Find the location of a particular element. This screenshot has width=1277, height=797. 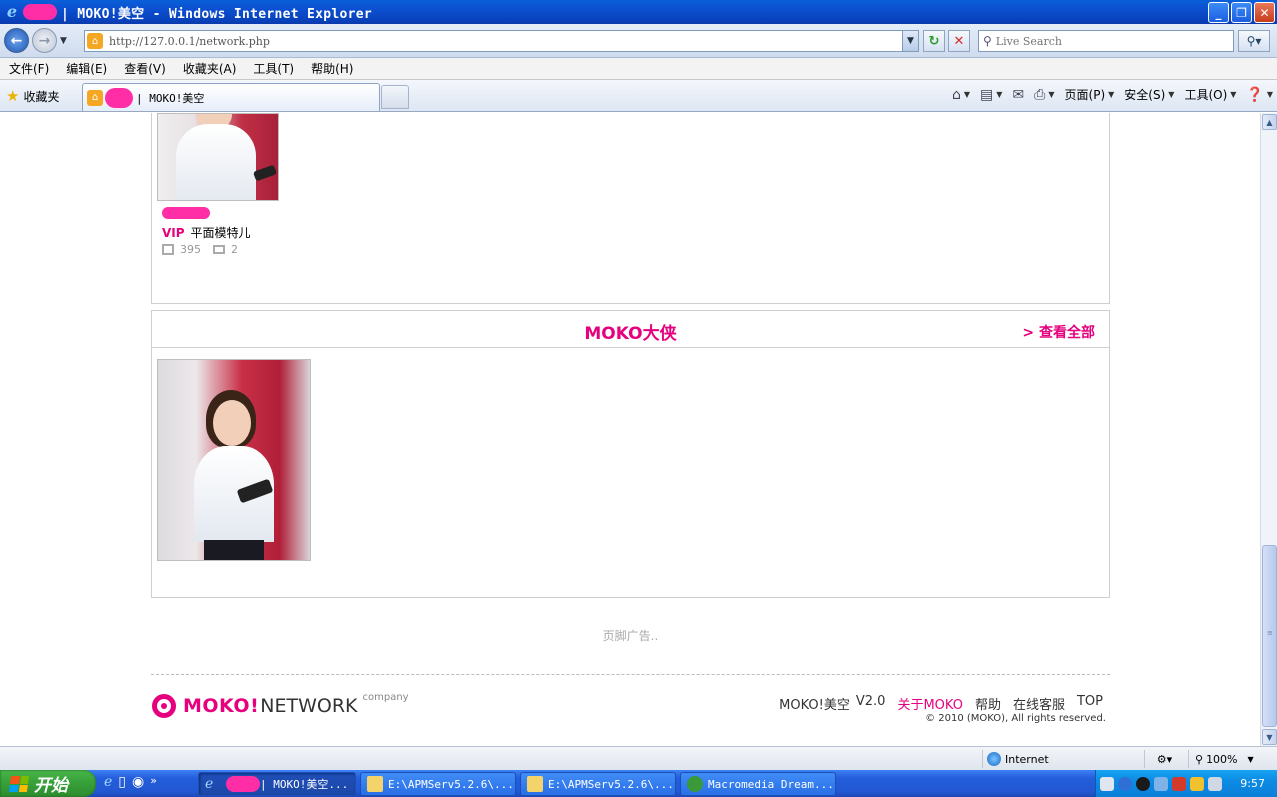

featured-photo is located at coordinates (234, 460).